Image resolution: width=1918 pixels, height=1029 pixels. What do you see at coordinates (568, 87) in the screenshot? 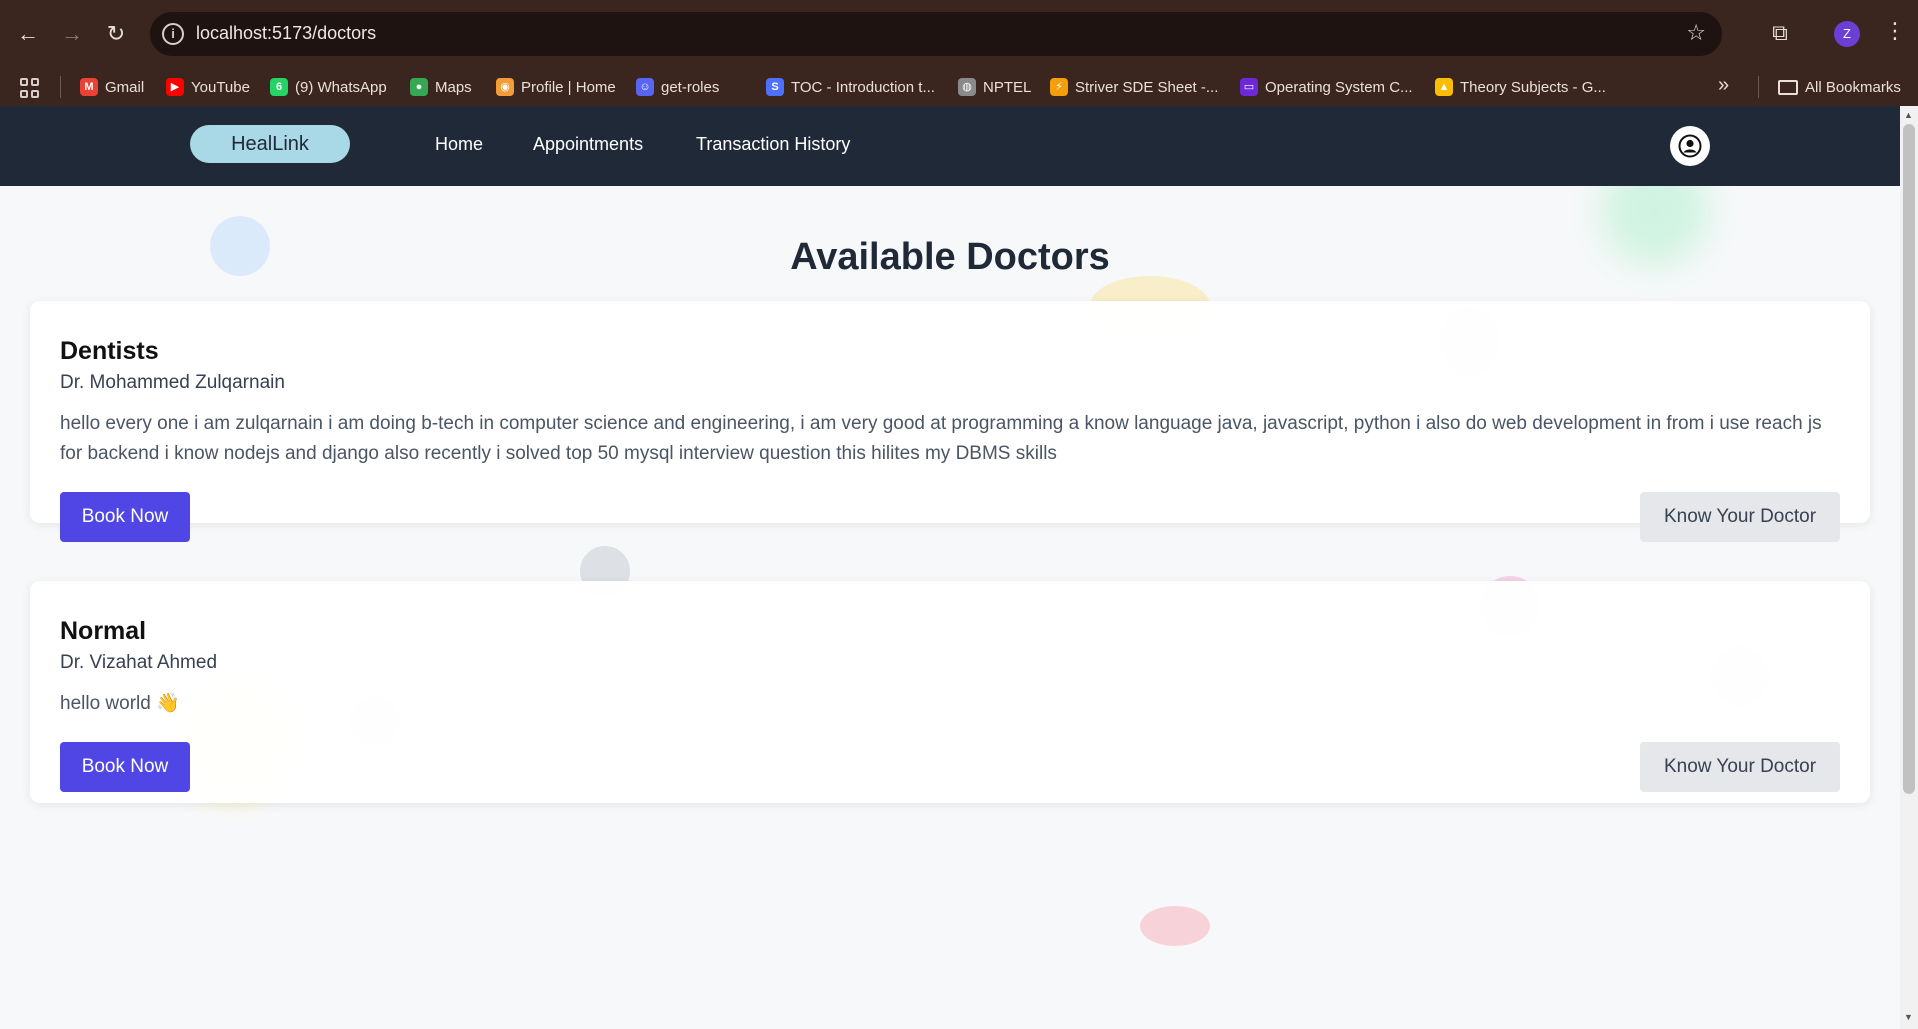
I see `bookmark-label: Profile | Home` at bounding box center [568, 87].